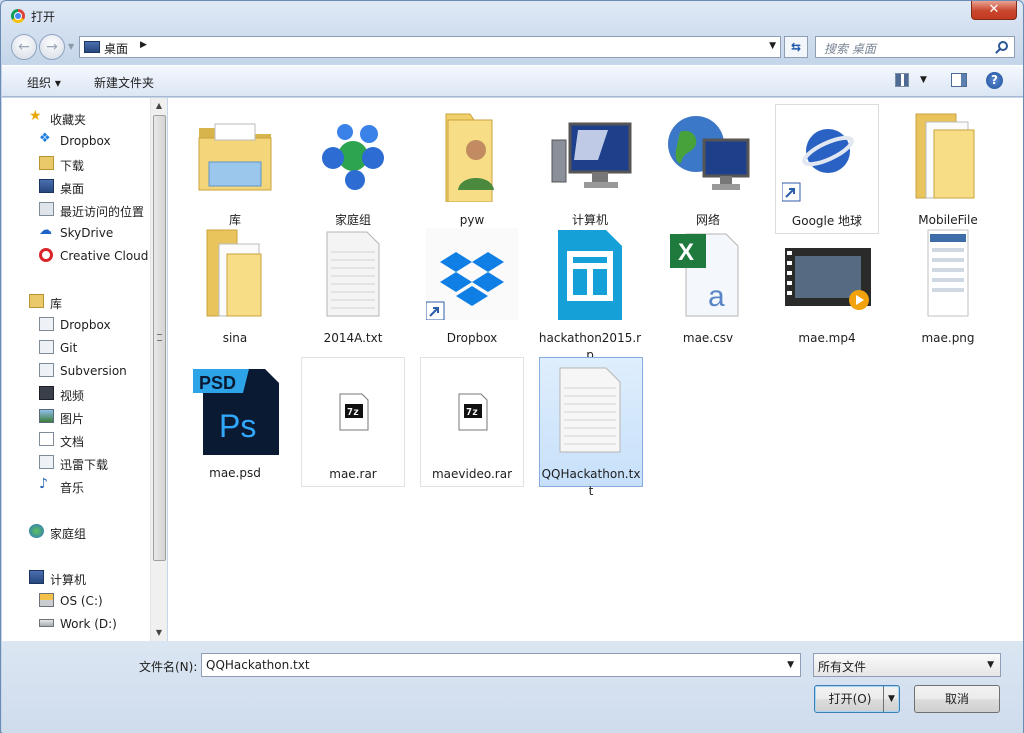 The height and width of the screenshot is (733, 1024). What do you see at coordinates (76, 302) in the screenshot?
I see `sidebar-libraries: 库` at bounding box center [76, 302].